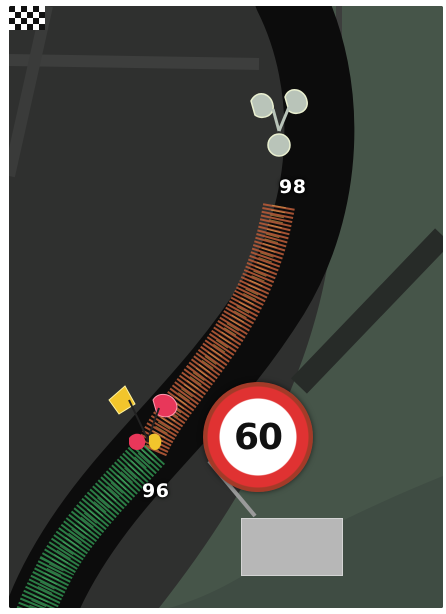 The image size is (446, 614). Describe the element at coordinates (156, 491) in the screenshot. I see `waypoint-label: 96` at that location.